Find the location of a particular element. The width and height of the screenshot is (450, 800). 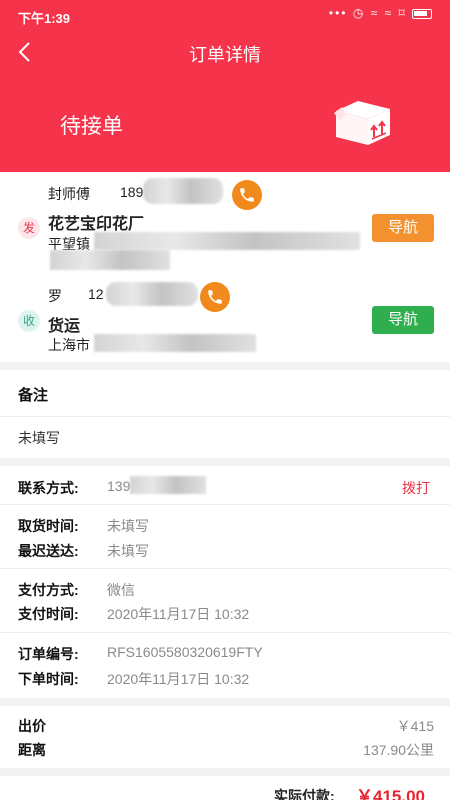

distance-value: 137.90公里 is located at coordinates (398, 750).